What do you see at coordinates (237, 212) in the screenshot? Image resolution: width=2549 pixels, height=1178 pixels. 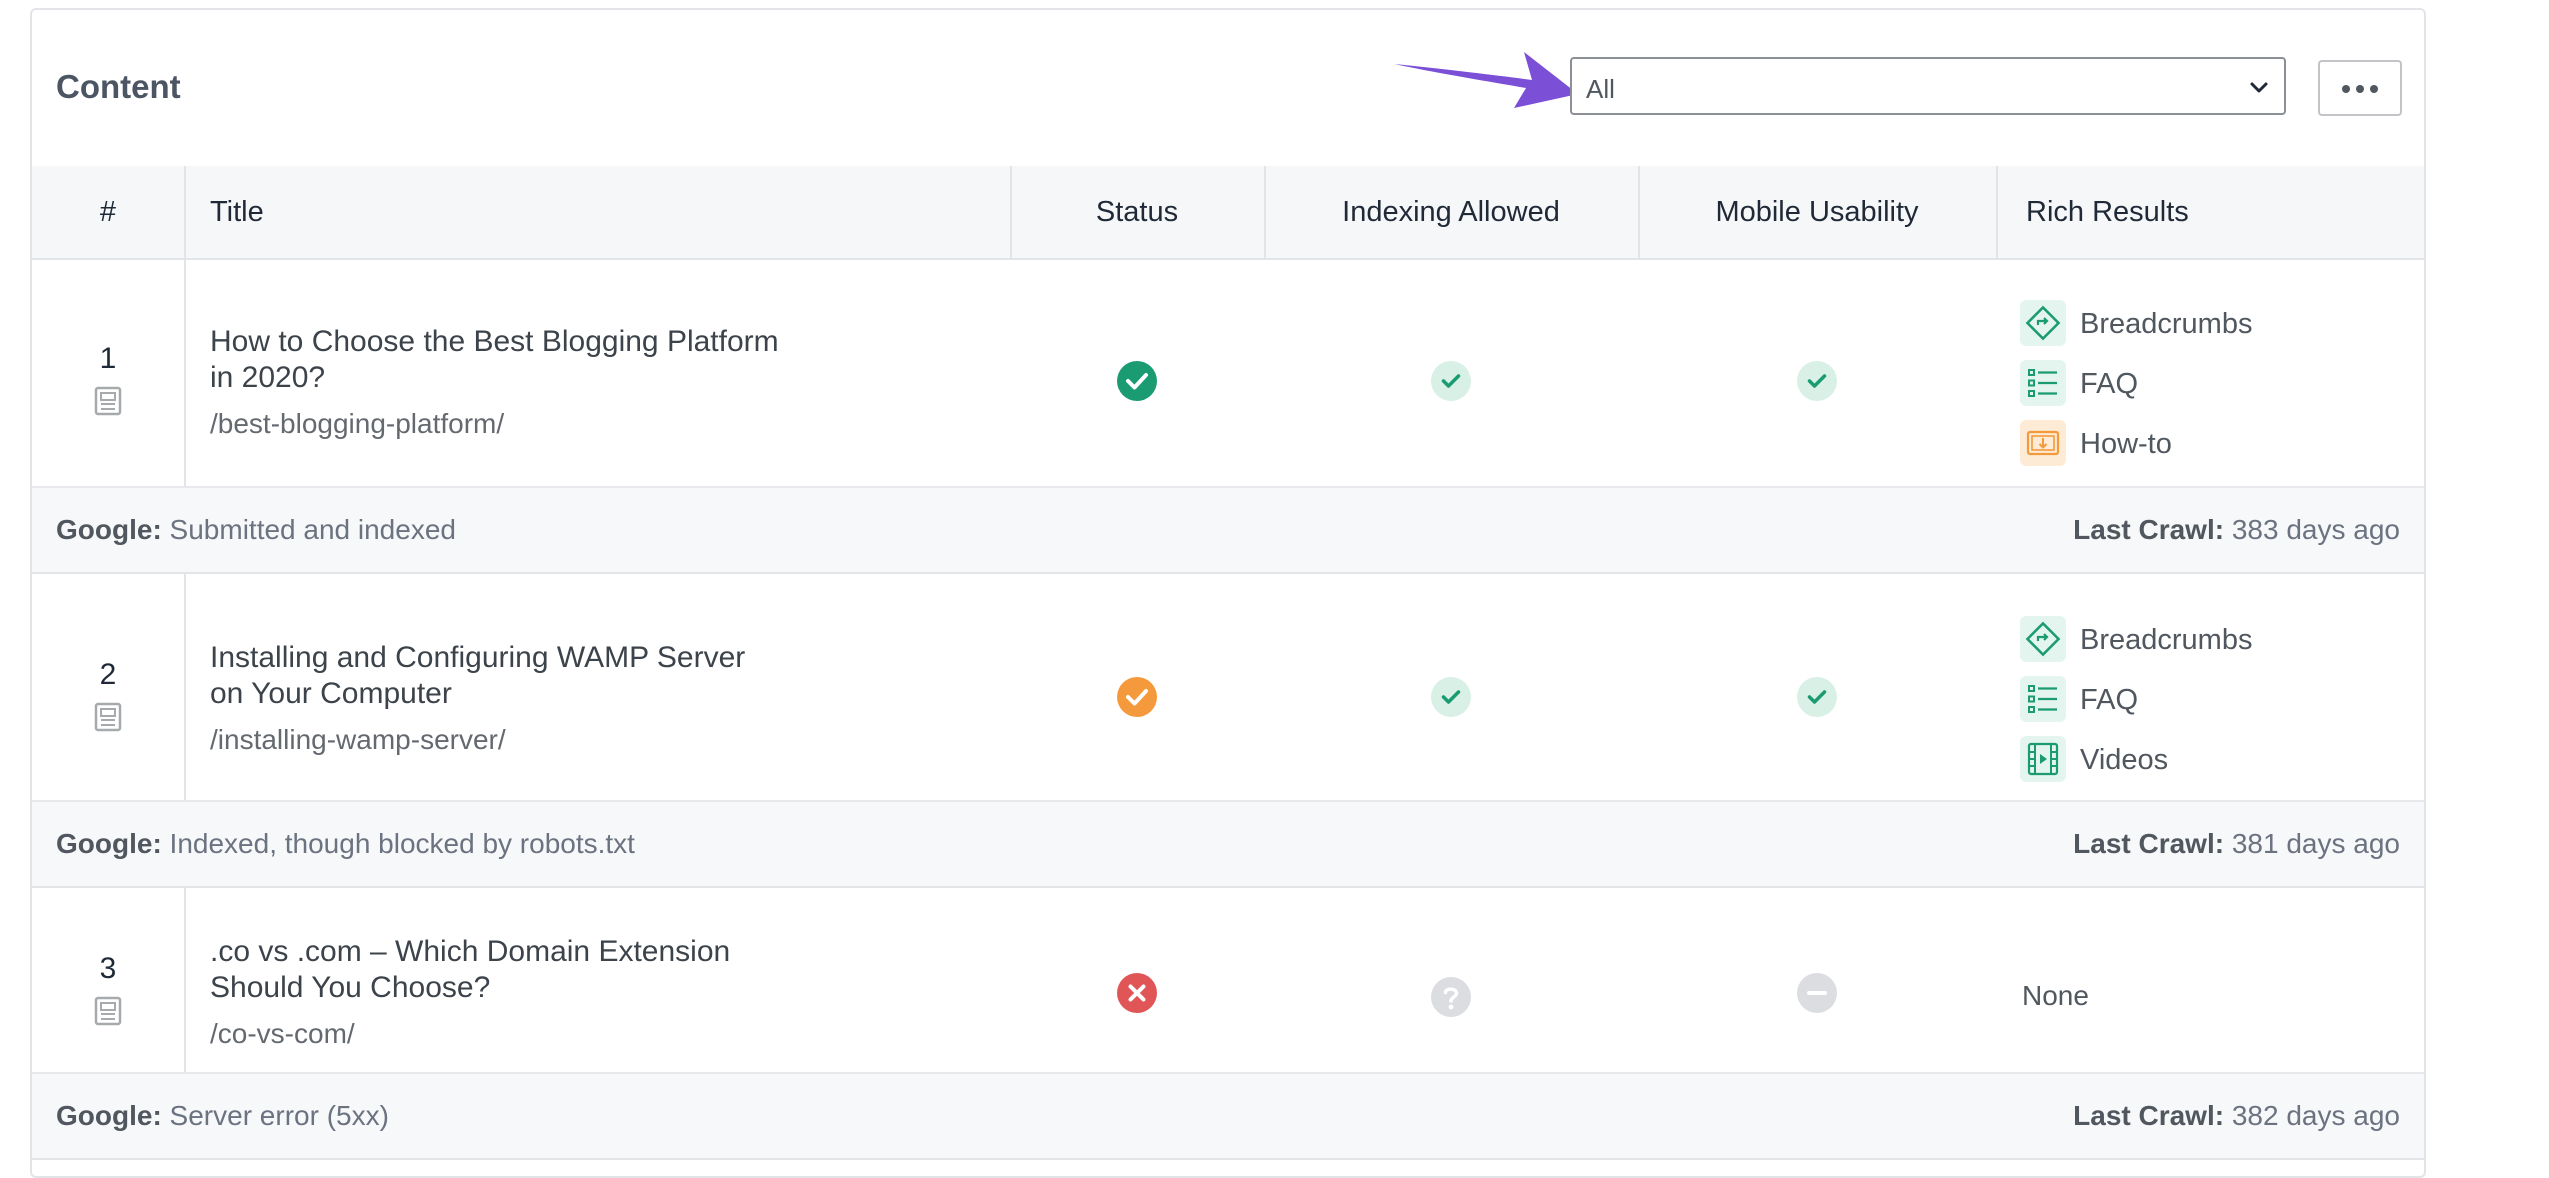 I see `column-title: Title` at bounding box center [237, 212].